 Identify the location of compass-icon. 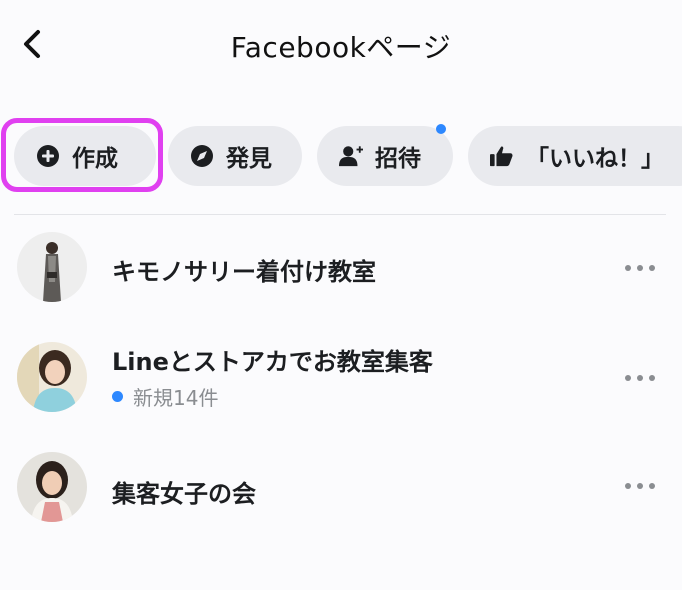
(202, 156).